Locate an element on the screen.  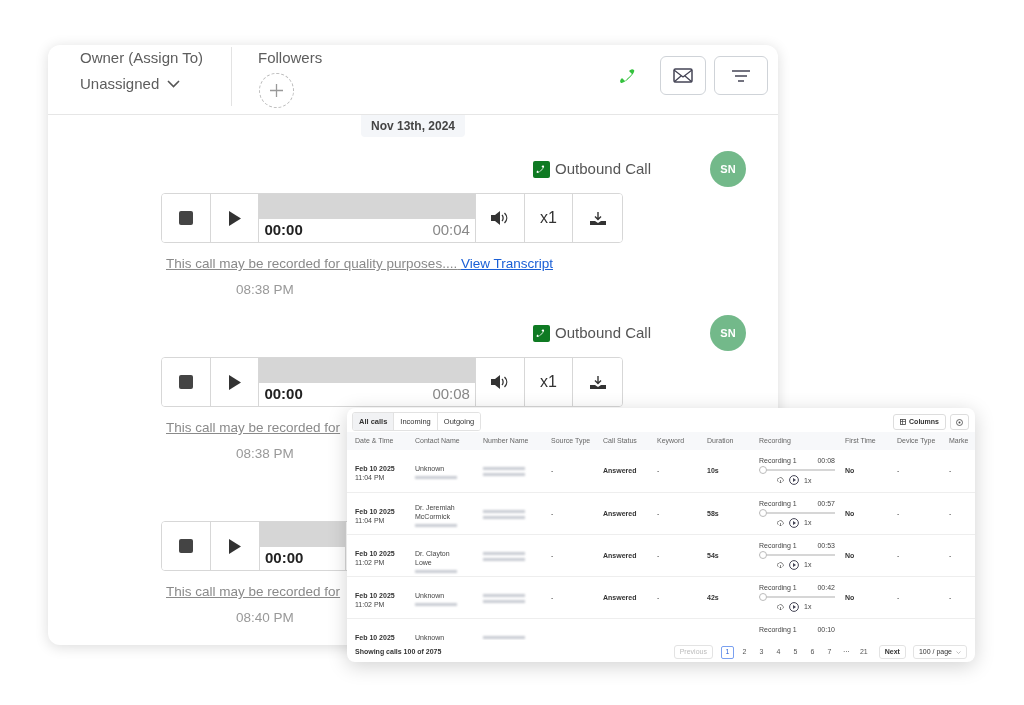
filter-icon is located at coordinates (741, 75).